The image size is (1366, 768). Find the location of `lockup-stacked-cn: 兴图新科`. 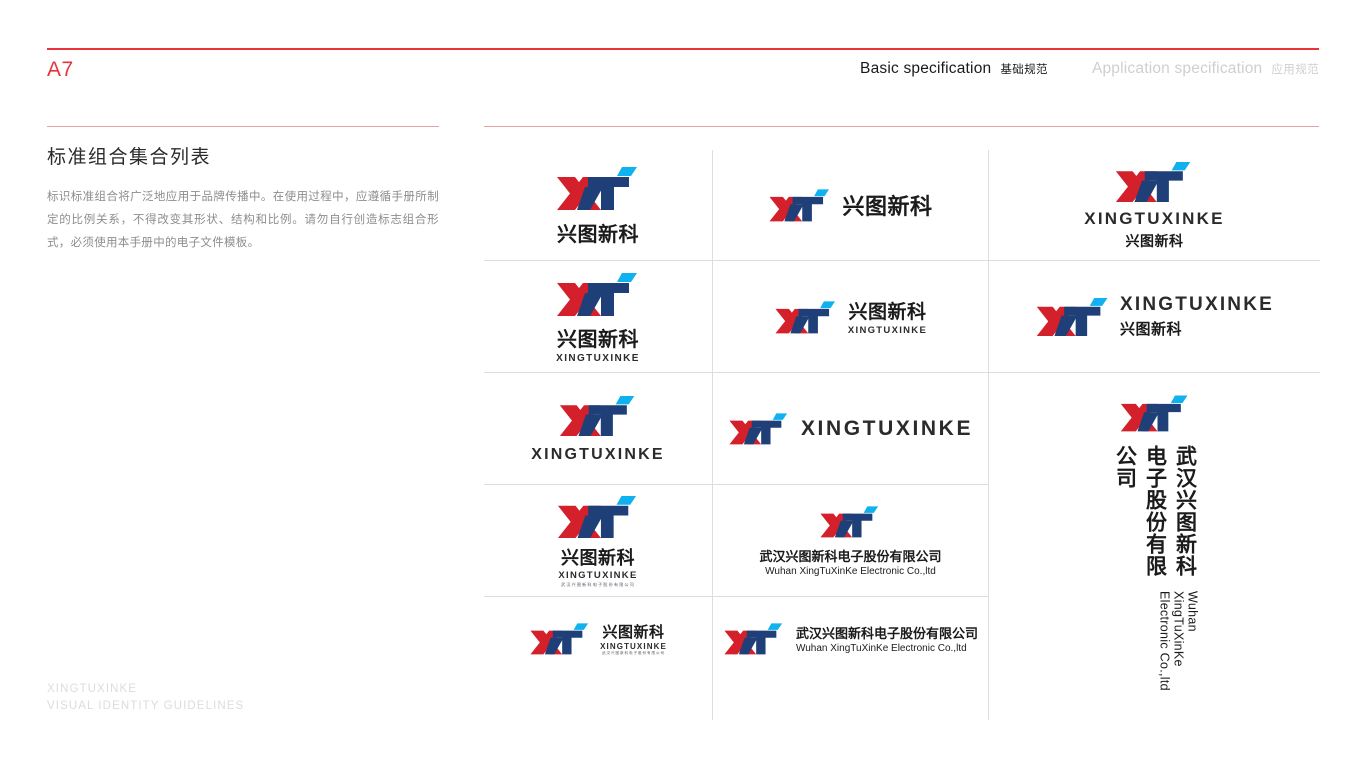

lockup-stacked-cn: 兴图新科 is located at coordinates (598, 205).